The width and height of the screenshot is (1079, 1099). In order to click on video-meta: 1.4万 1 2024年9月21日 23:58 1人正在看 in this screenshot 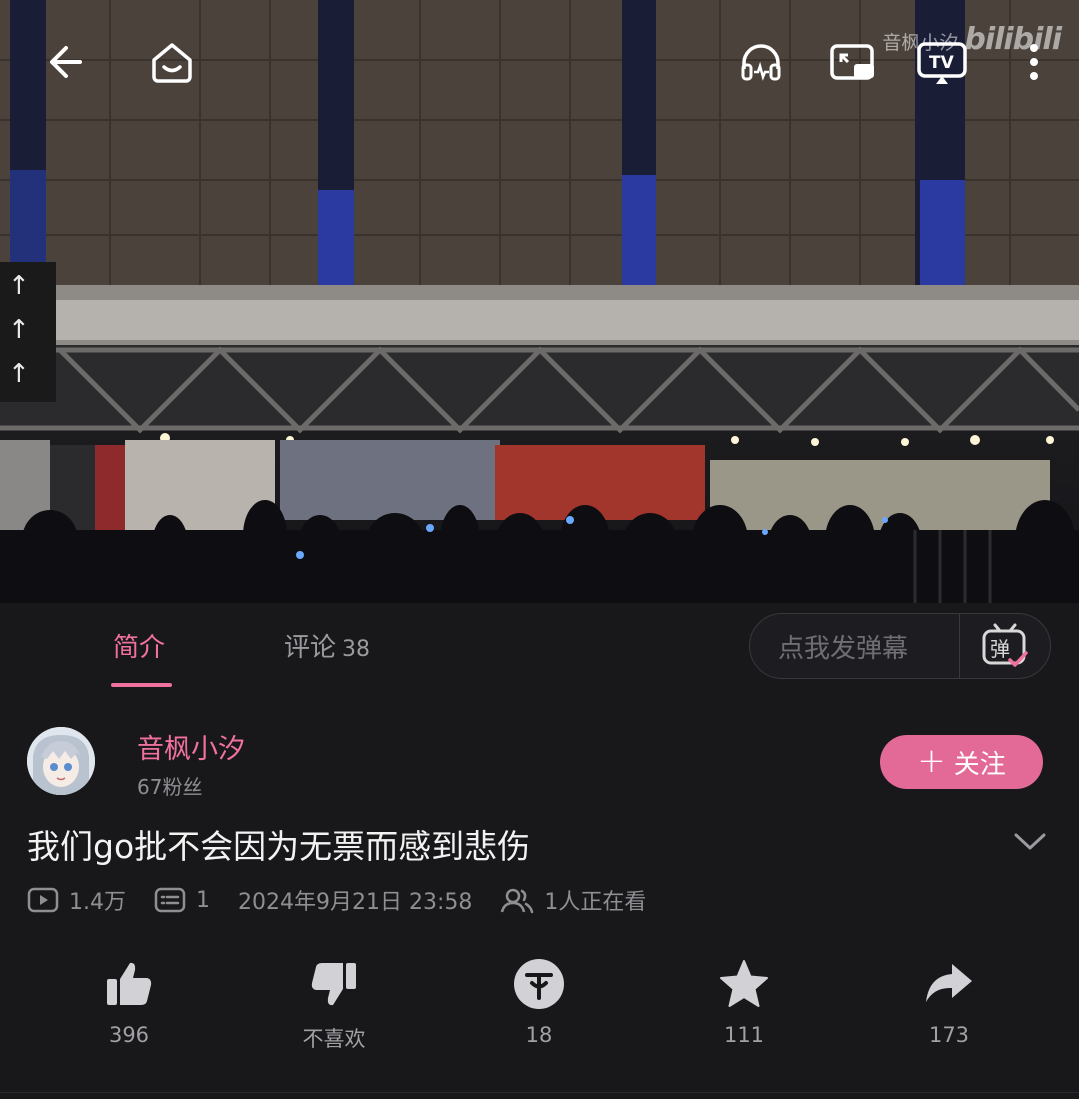, I will do `click(350, 900)`.